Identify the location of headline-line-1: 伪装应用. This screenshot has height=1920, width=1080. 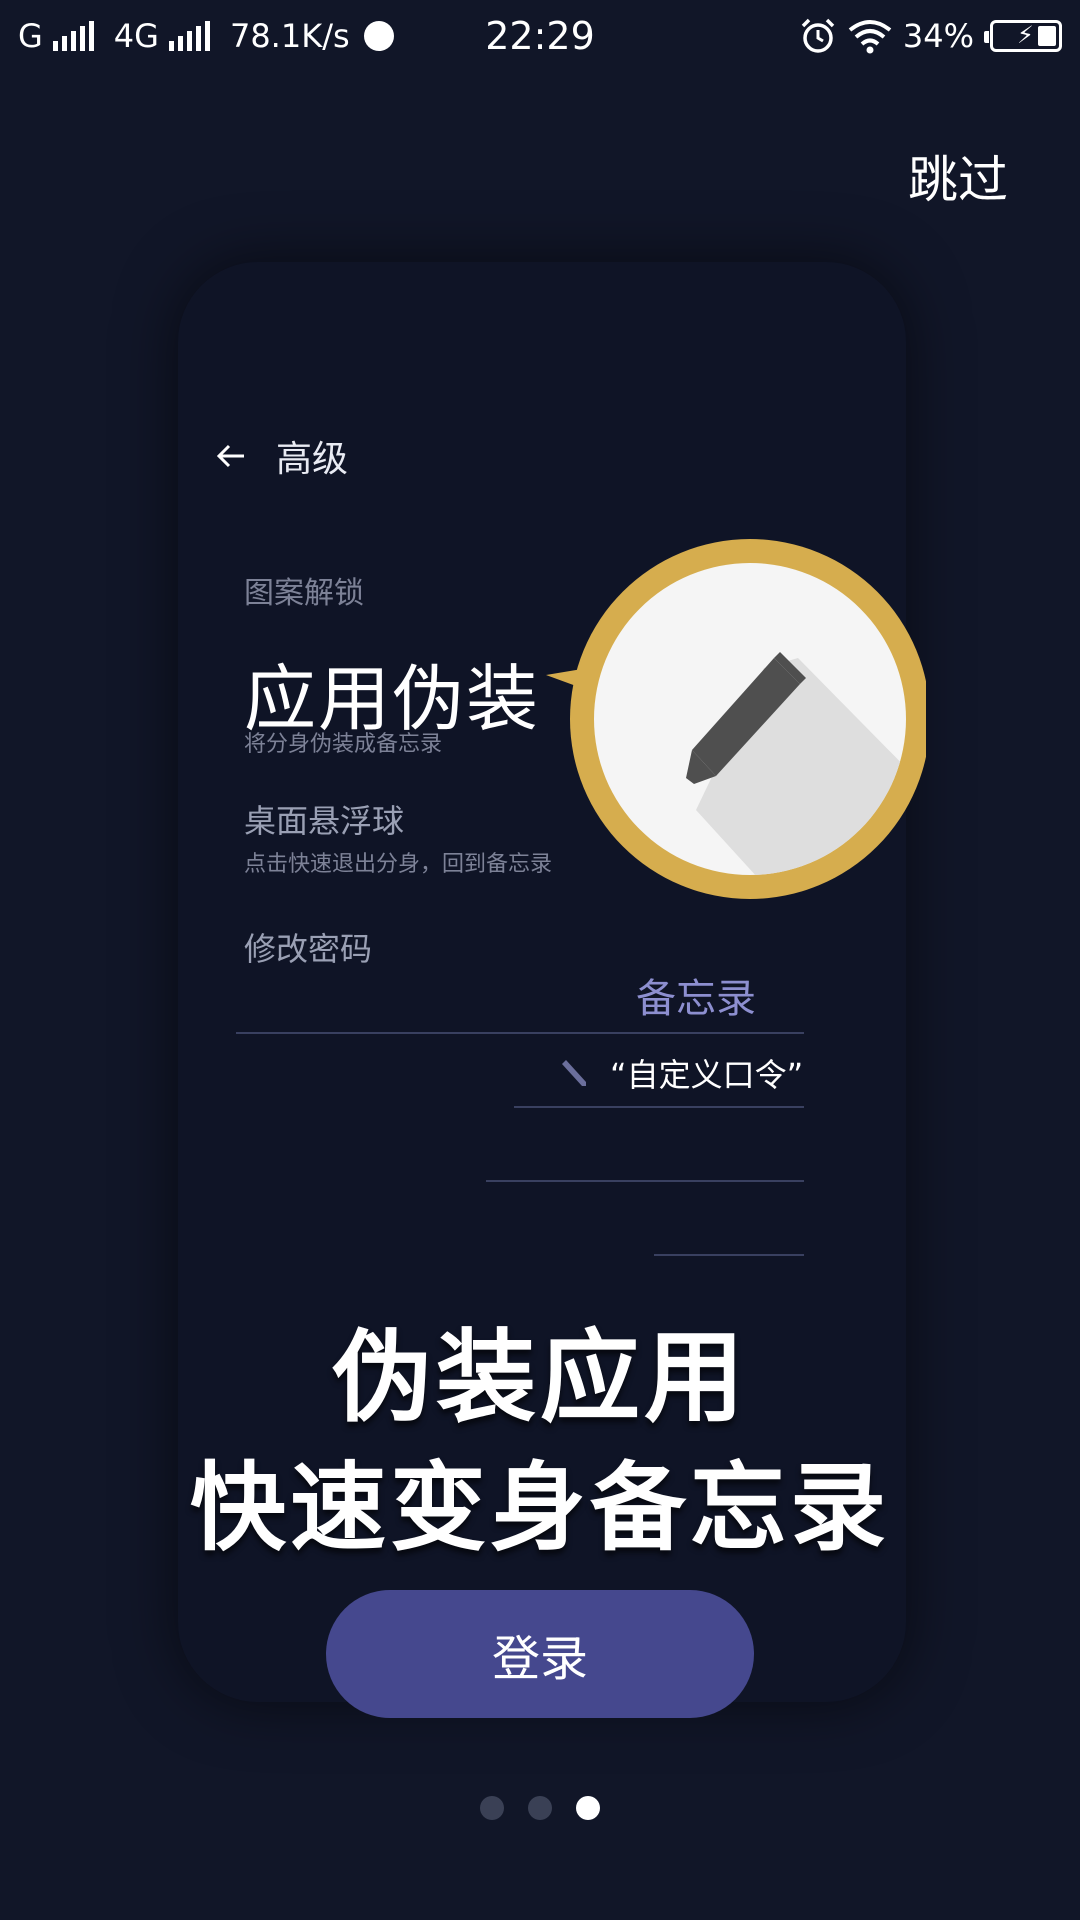
(540, 1377).